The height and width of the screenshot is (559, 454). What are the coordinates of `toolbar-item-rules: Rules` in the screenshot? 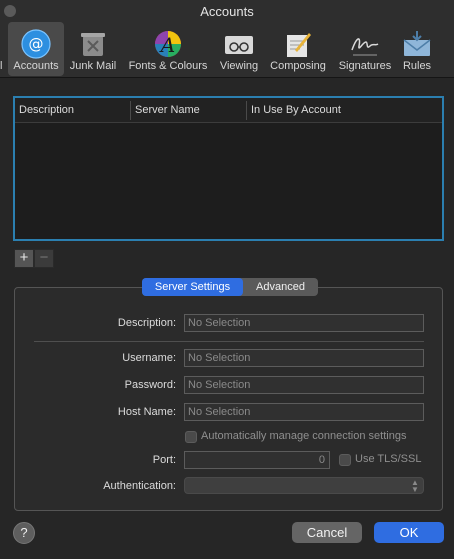 It's located at (417, 49).